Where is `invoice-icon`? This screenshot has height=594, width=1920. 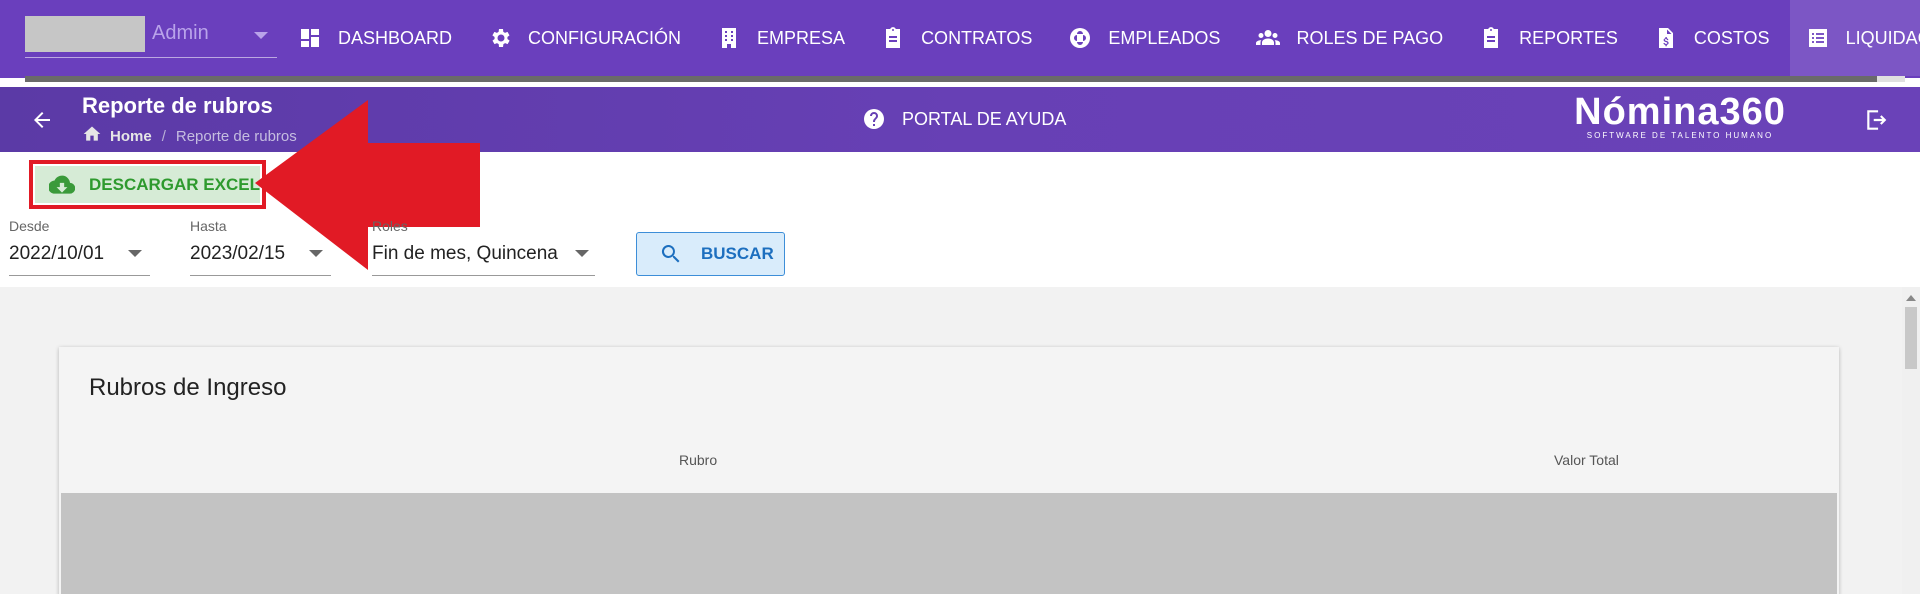 invoice-icon is located at coordinates (1666, 38).